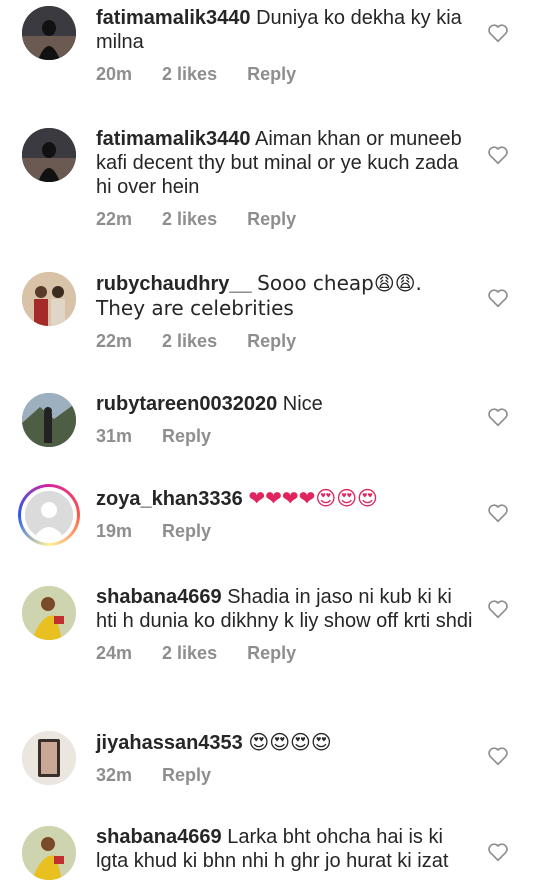  I want to click on comment-body: Nice, so click(302, 404).